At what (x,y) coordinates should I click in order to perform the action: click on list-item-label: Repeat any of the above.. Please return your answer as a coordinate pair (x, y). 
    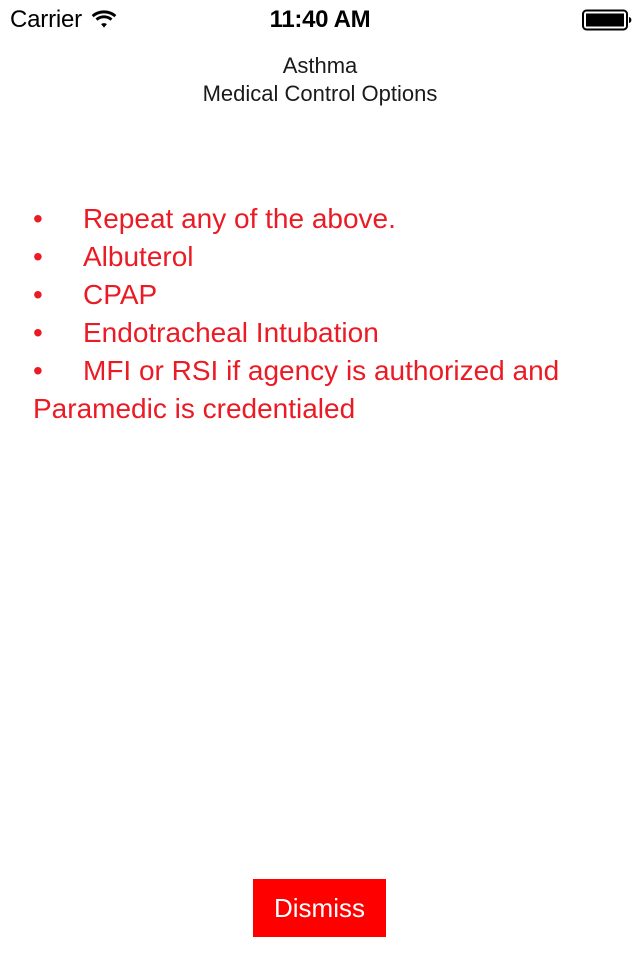
    Looking at the image, I should click on (239, 218).